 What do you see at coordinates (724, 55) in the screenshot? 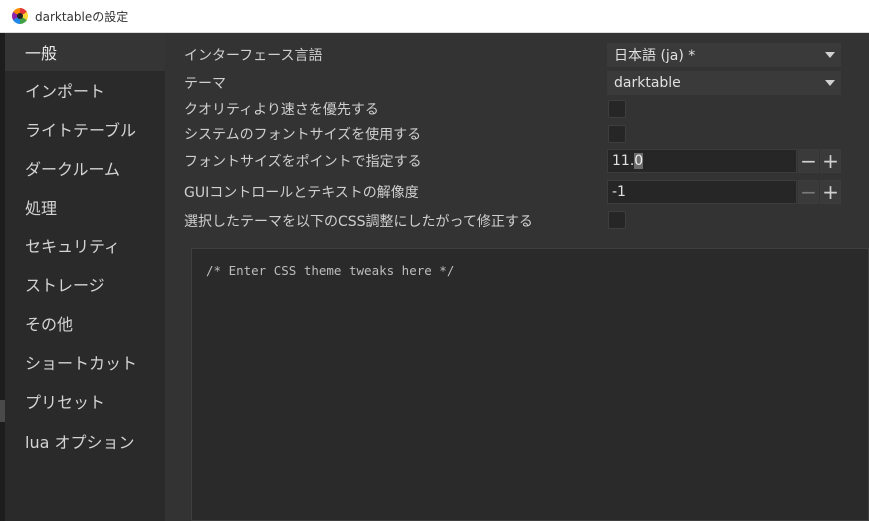
I see `language-select: 日本語 (ja) *` at bounding box center [724, 55].